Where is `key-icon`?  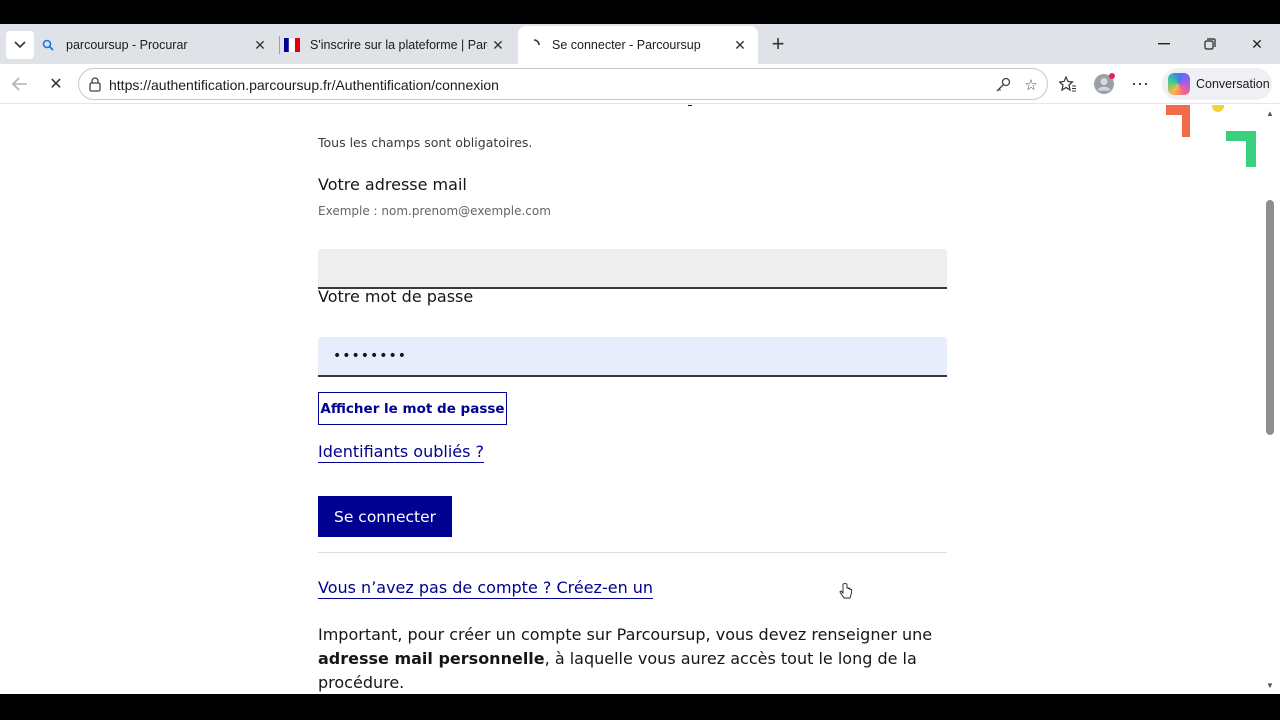
key-icon is located at coordinates (1003, 85).